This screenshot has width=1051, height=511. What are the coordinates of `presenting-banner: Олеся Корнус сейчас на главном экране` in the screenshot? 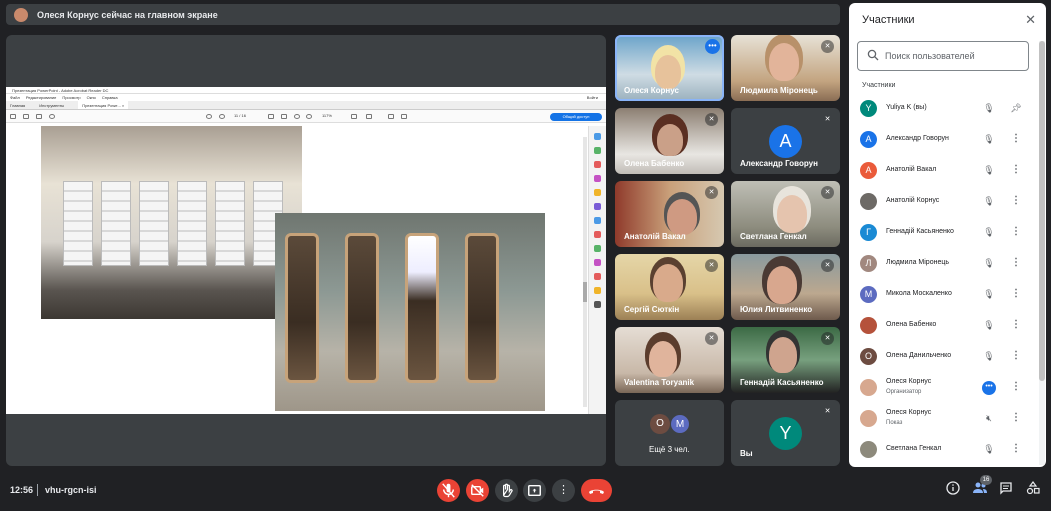 It's located at (423, 14).